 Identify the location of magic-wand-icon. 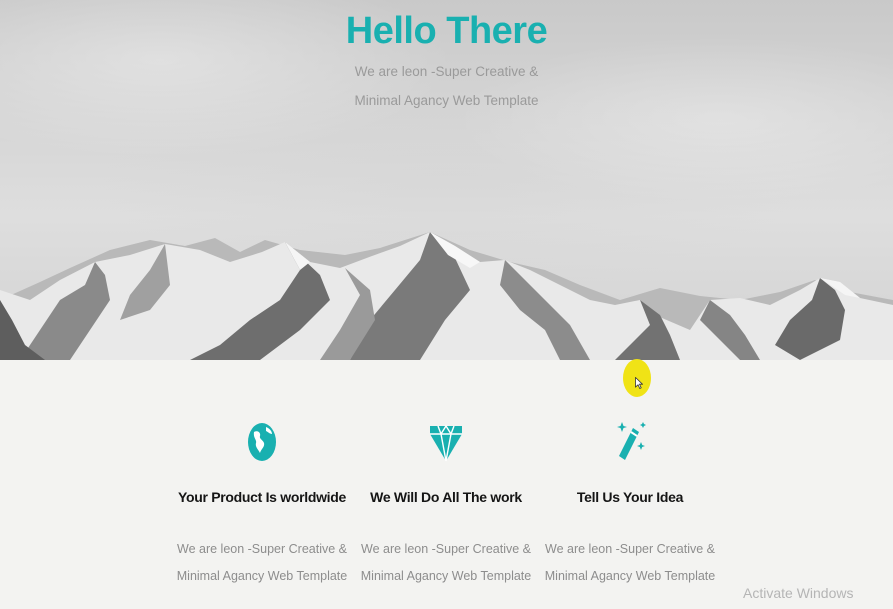
(631, 441).